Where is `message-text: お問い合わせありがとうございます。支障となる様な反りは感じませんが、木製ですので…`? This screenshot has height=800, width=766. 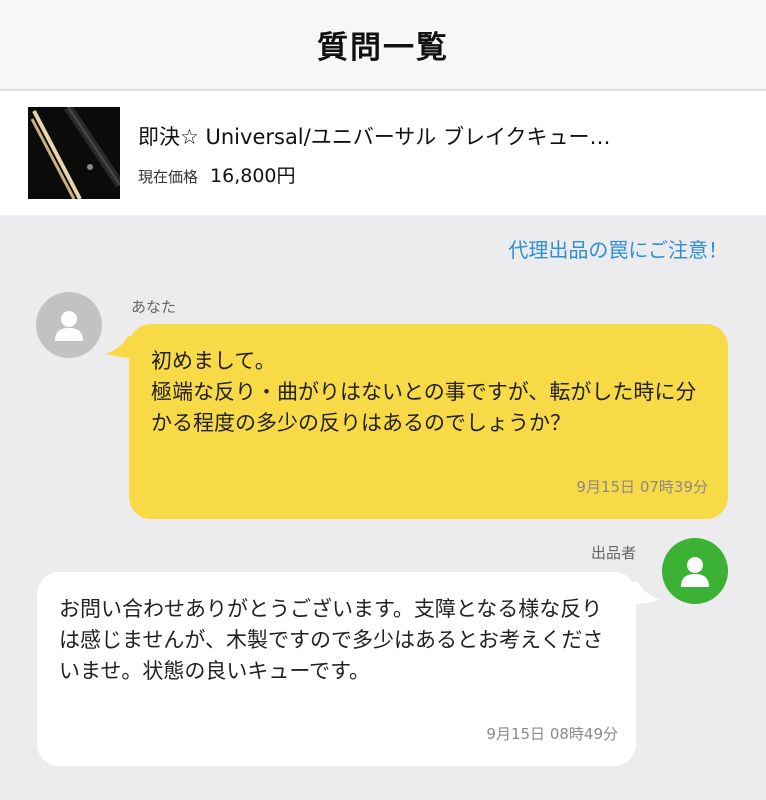
message-text: お問い合わせありがとうございます。支障となる様な反りは感じませんが、木製ですので… is located at coordinates (331, 640).